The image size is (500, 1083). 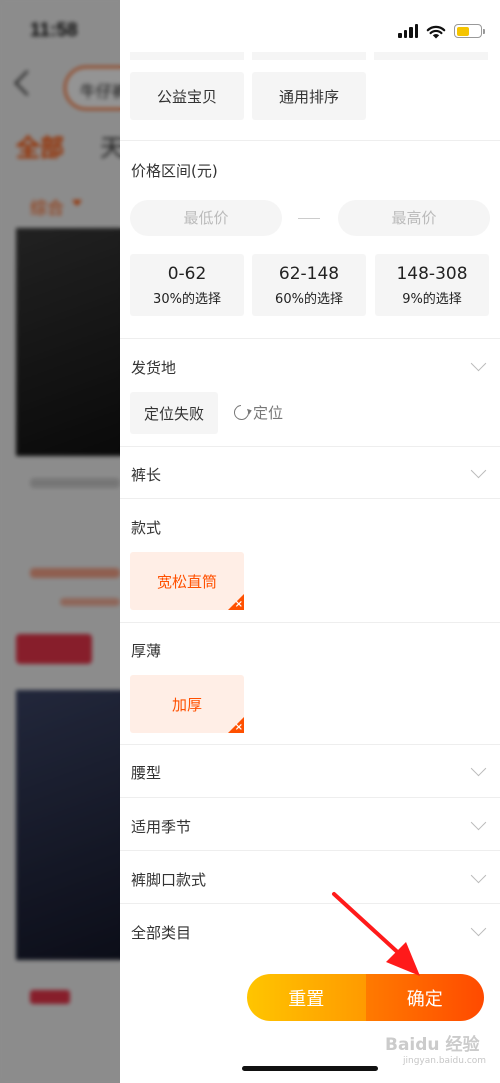 I want to click on filter-actions: 重置 确定, so click(x=365, y=997).